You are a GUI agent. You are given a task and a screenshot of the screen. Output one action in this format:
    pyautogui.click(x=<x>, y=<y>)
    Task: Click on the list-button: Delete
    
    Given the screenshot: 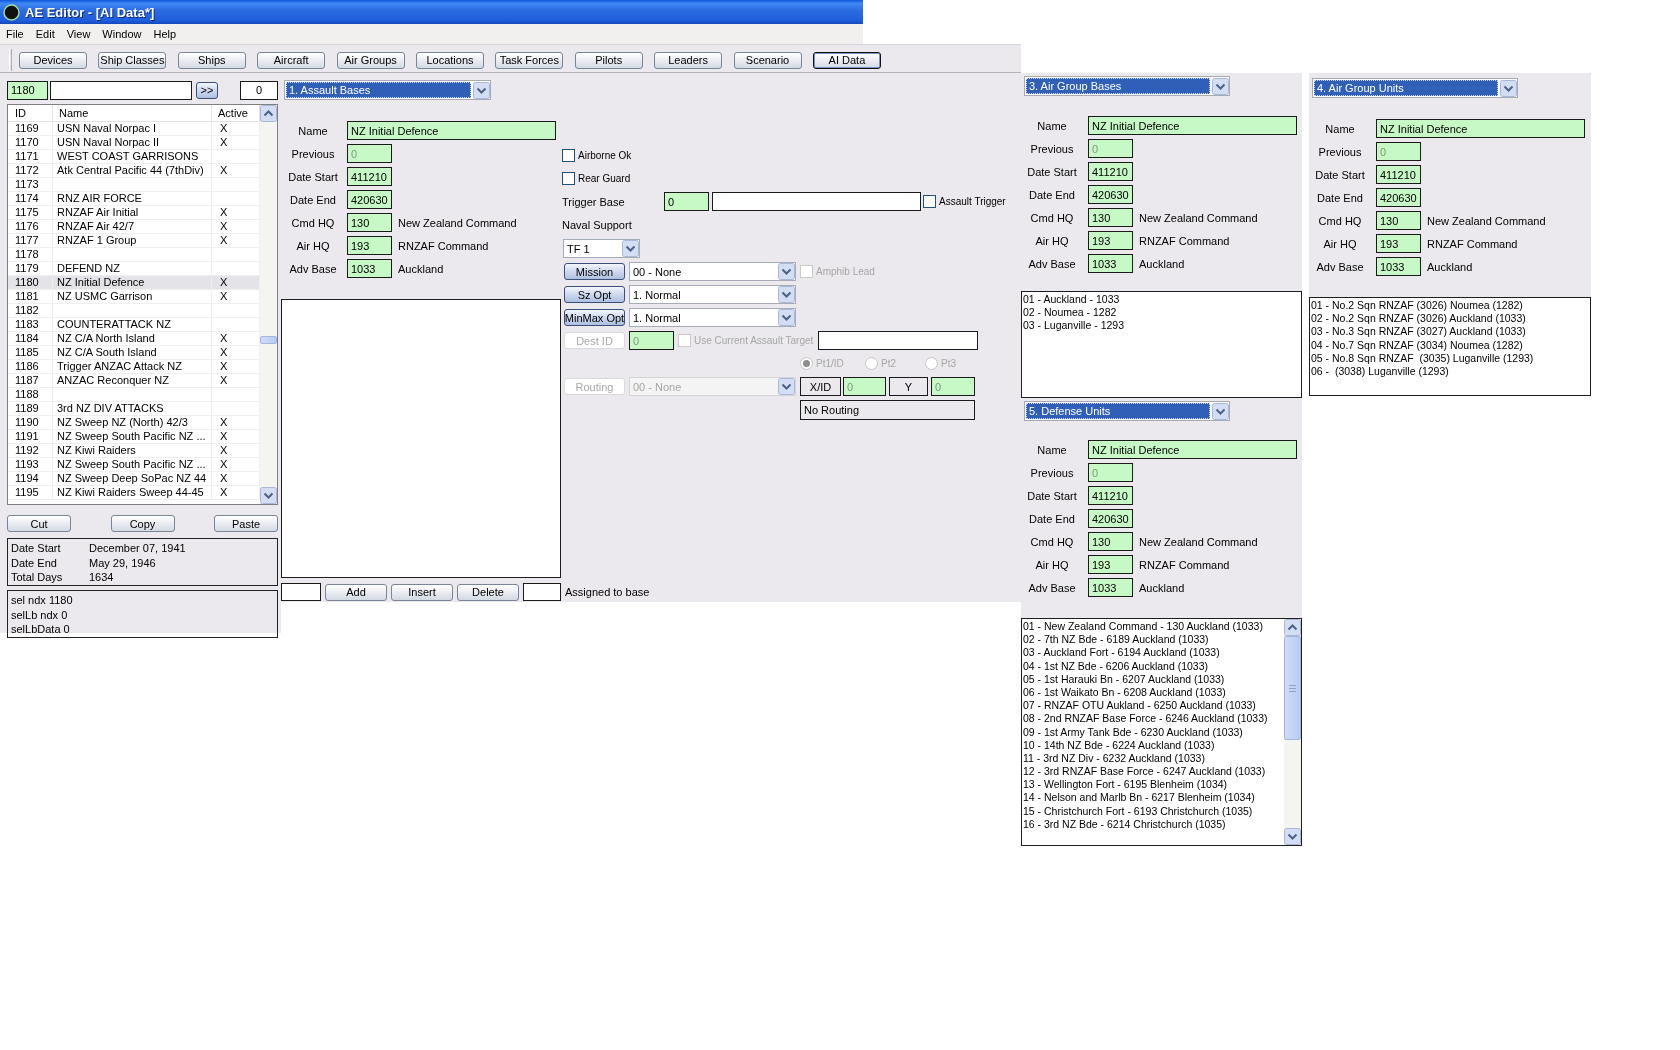 What is the action you would take?
    pyautogui.click(x=488, y=592)
    